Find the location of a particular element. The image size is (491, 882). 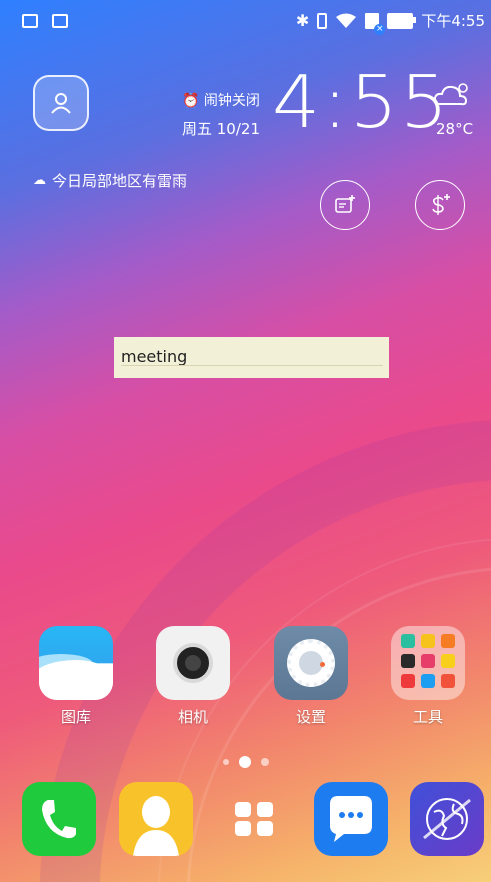

profile-avatar-button is located at coordinates (61, 103).